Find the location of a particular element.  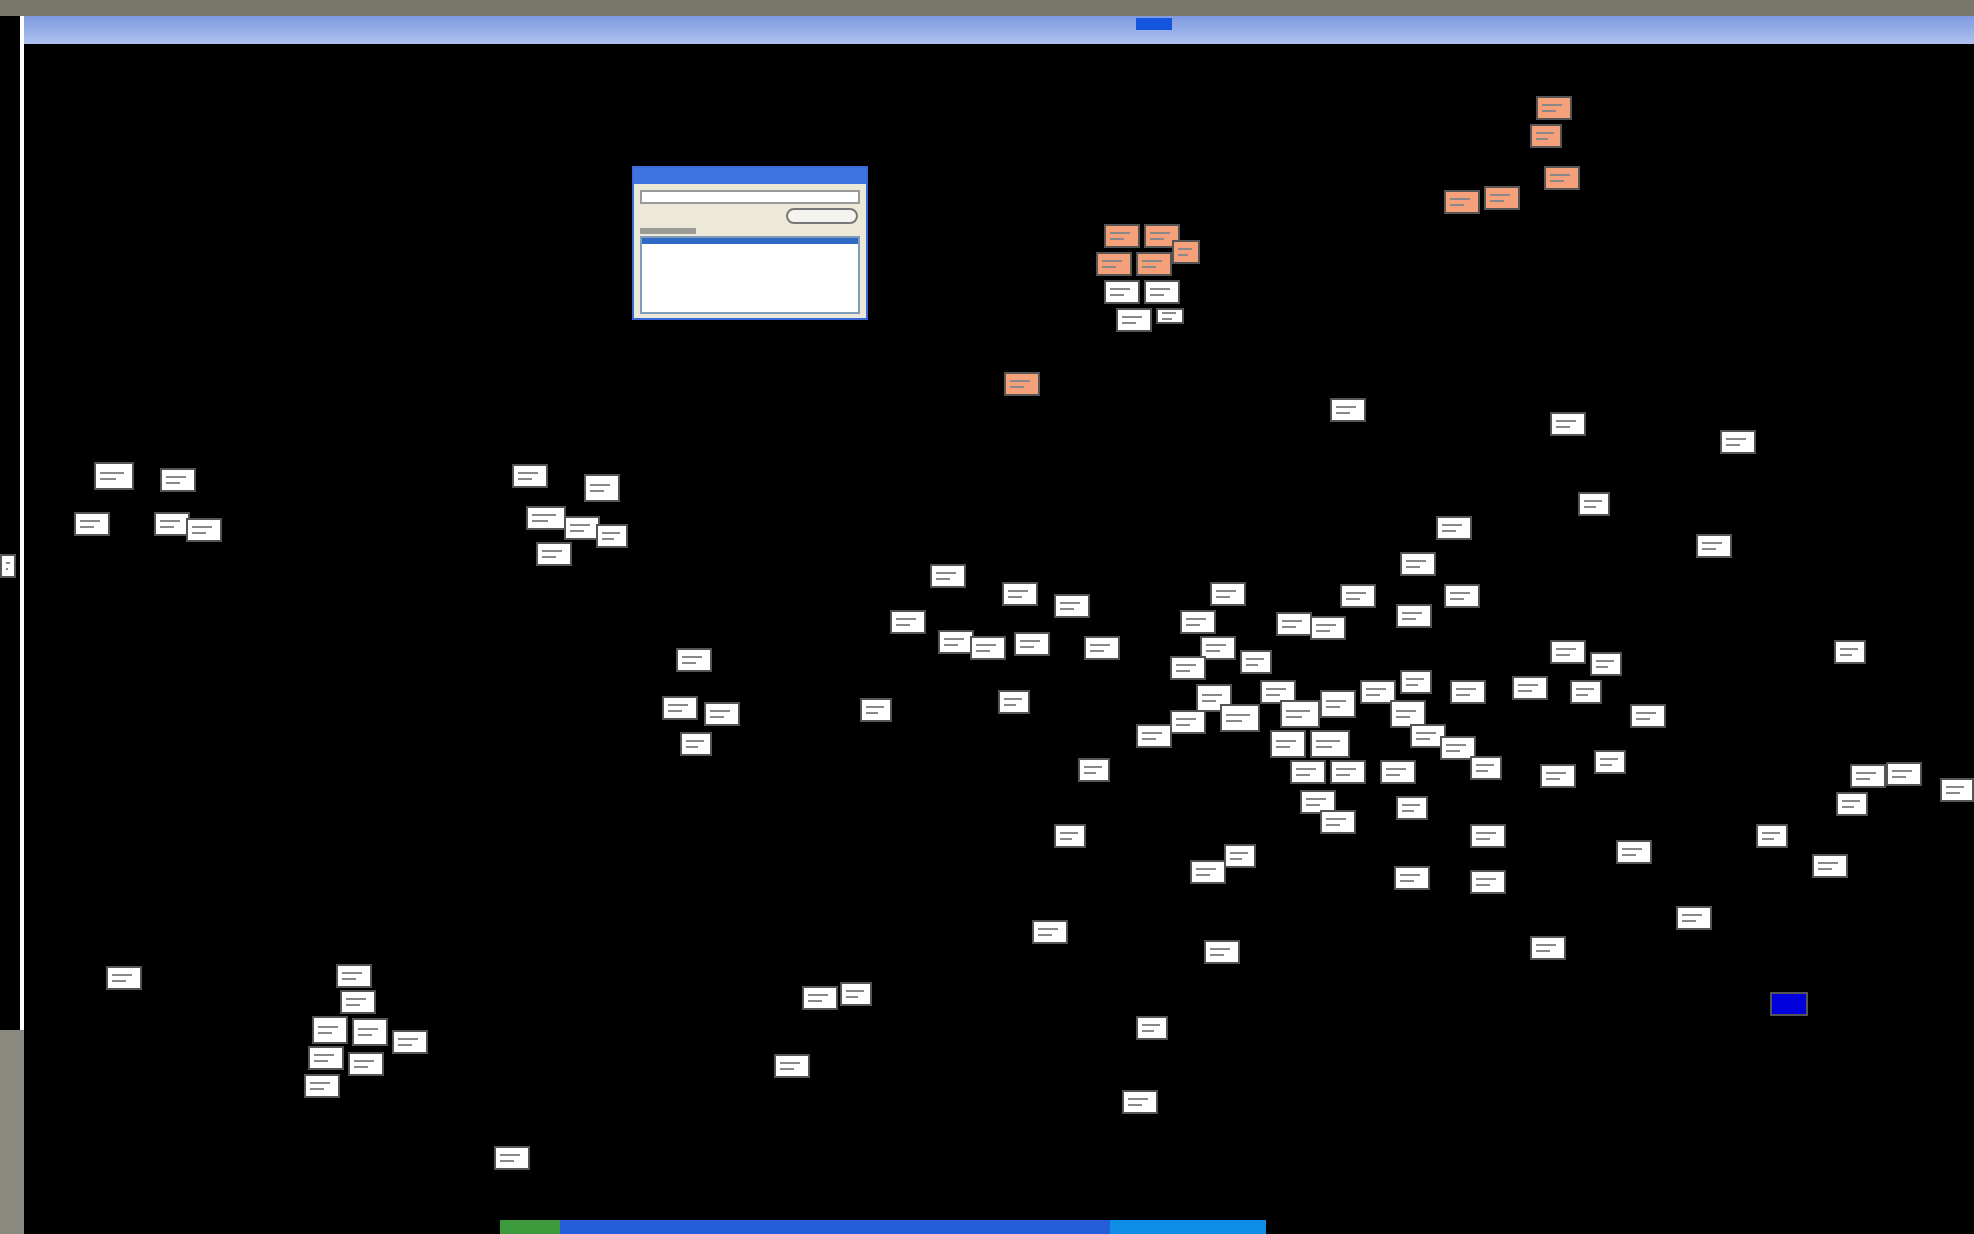

start-button is located at coordinates (530, 1227).